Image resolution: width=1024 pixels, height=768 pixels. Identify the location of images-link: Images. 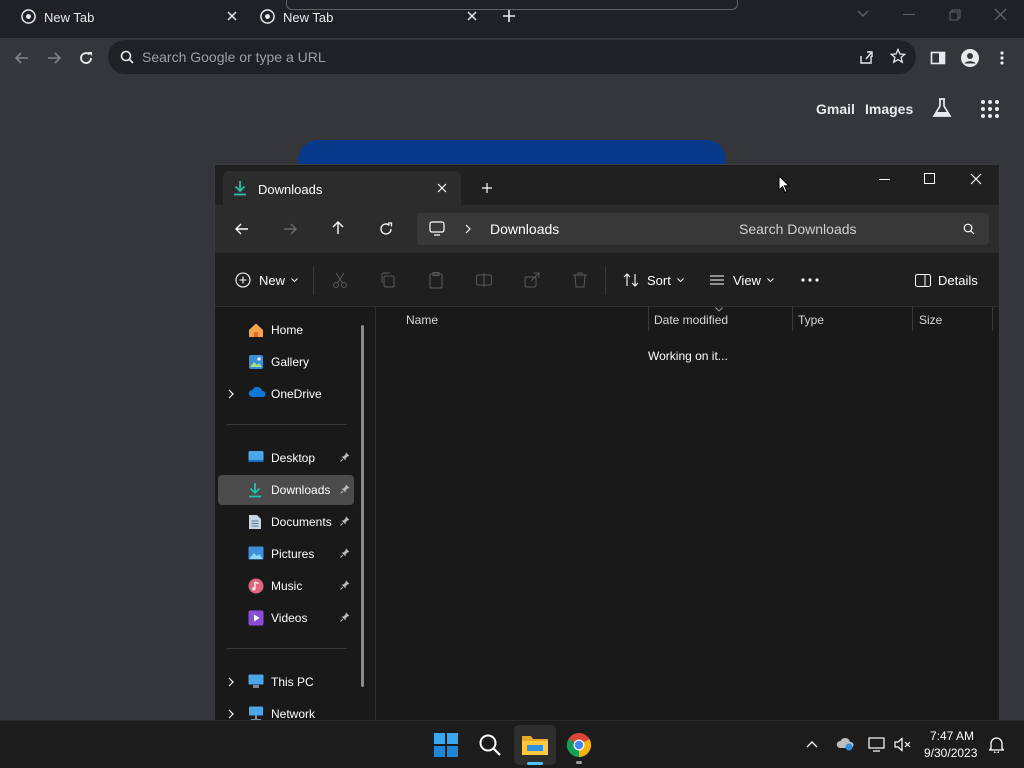
(889, 109).